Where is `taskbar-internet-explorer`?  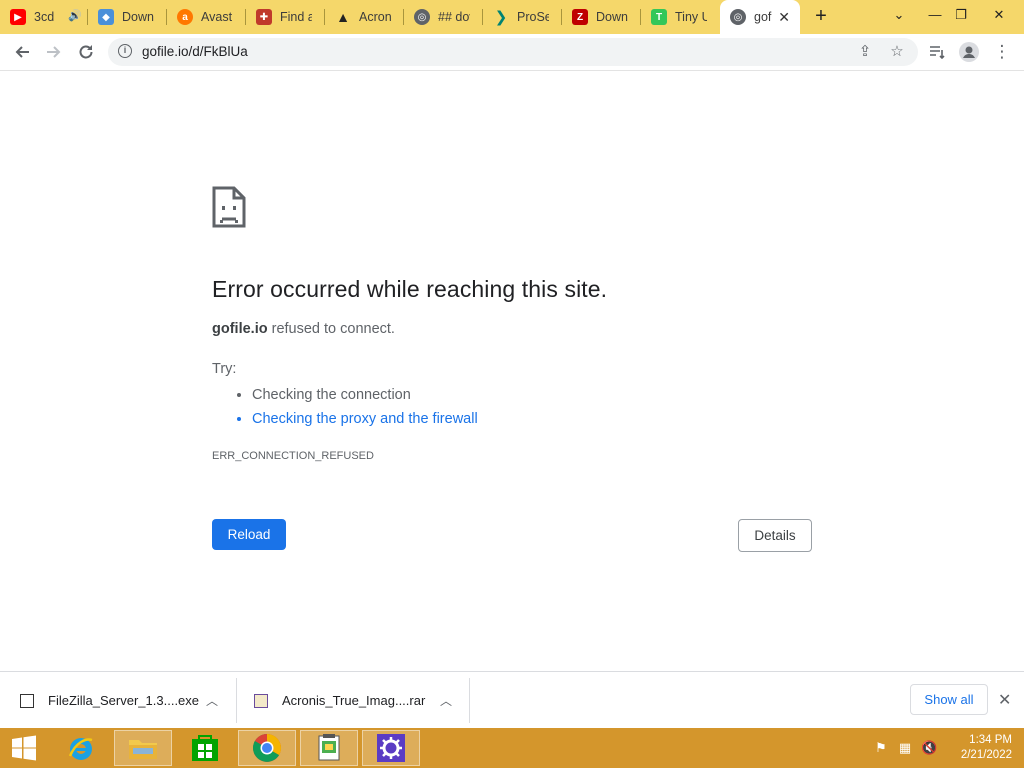
taskbar-internet-explorer is located at coordinates (81, 748).